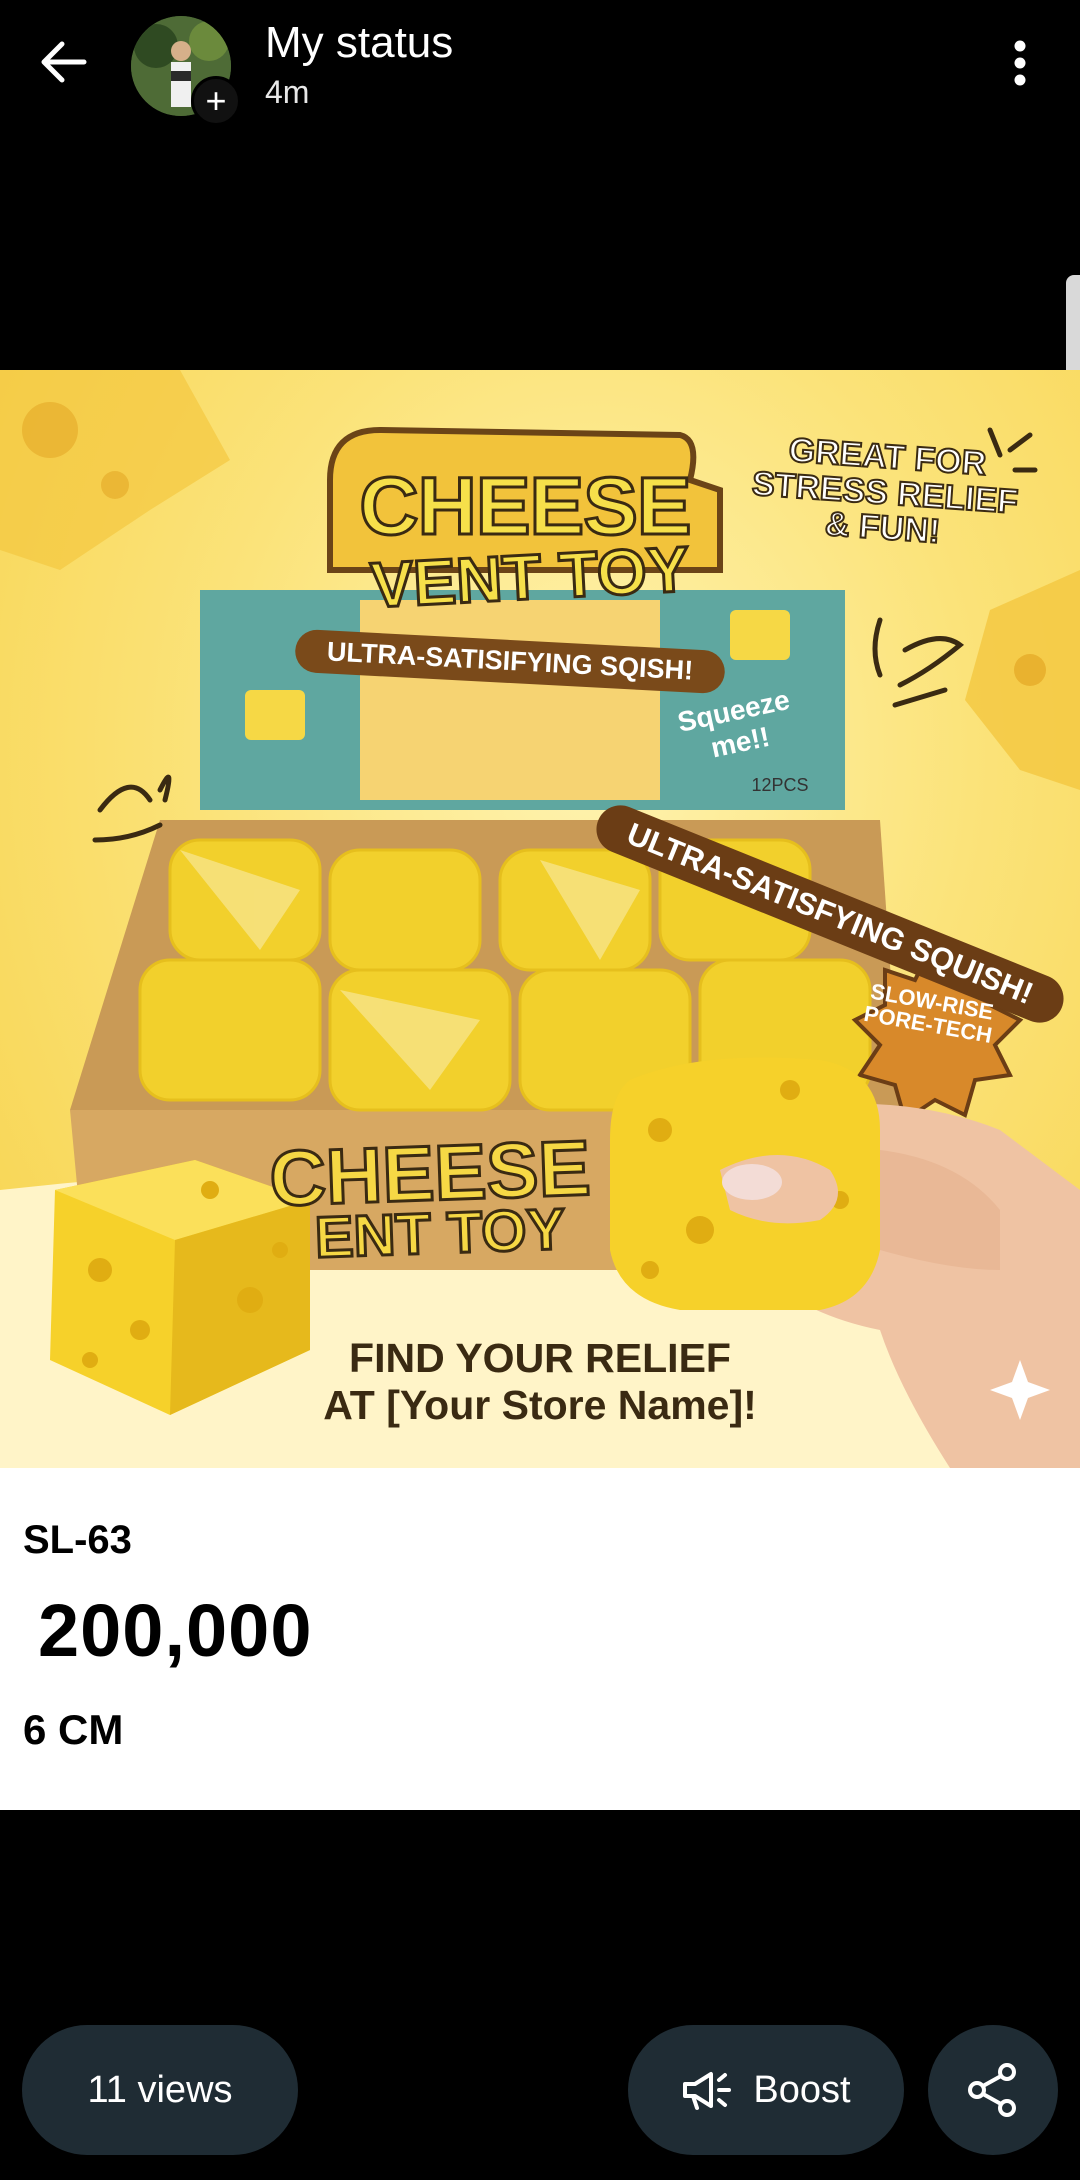 This screenshot has height=2180, width=1080. What do you see at coordinates (707, 2091) in the screenshot?
I see `megaphone-icon` at bounding box center [707, 2091].